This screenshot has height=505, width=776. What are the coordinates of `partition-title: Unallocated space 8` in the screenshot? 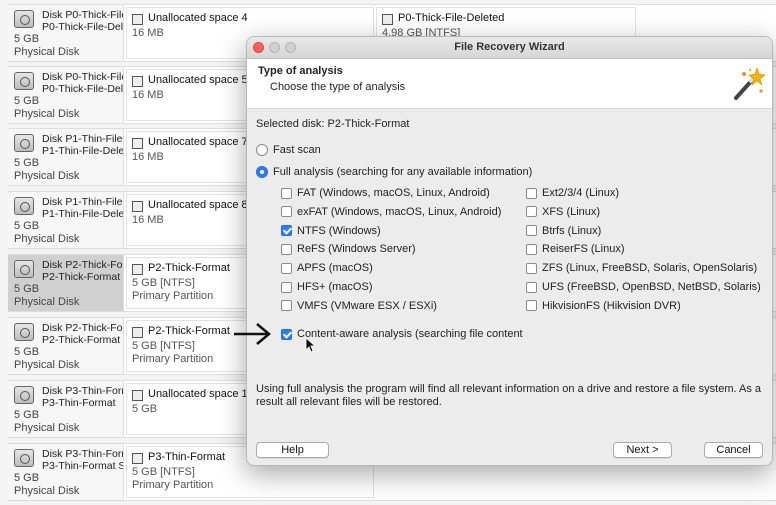 It's located at (198, 205).